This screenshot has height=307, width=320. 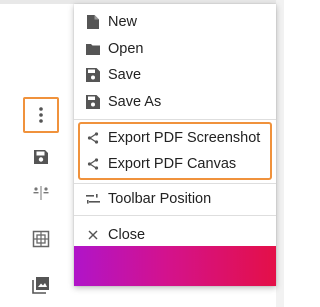 I want to click on menu-item-label: Close, so click(x=127, y=235).